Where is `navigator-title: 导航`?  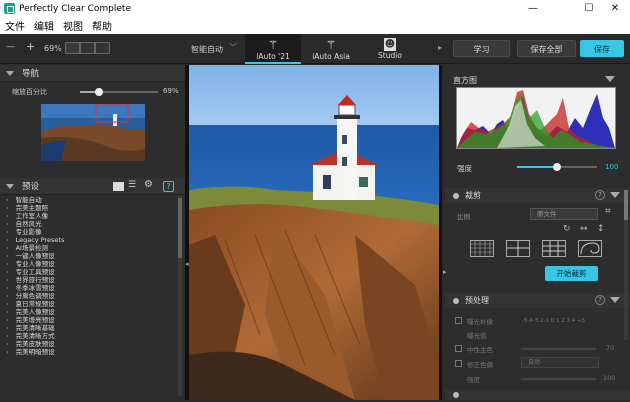
navigator-title: 导航 is located at coordinates (31, 74).